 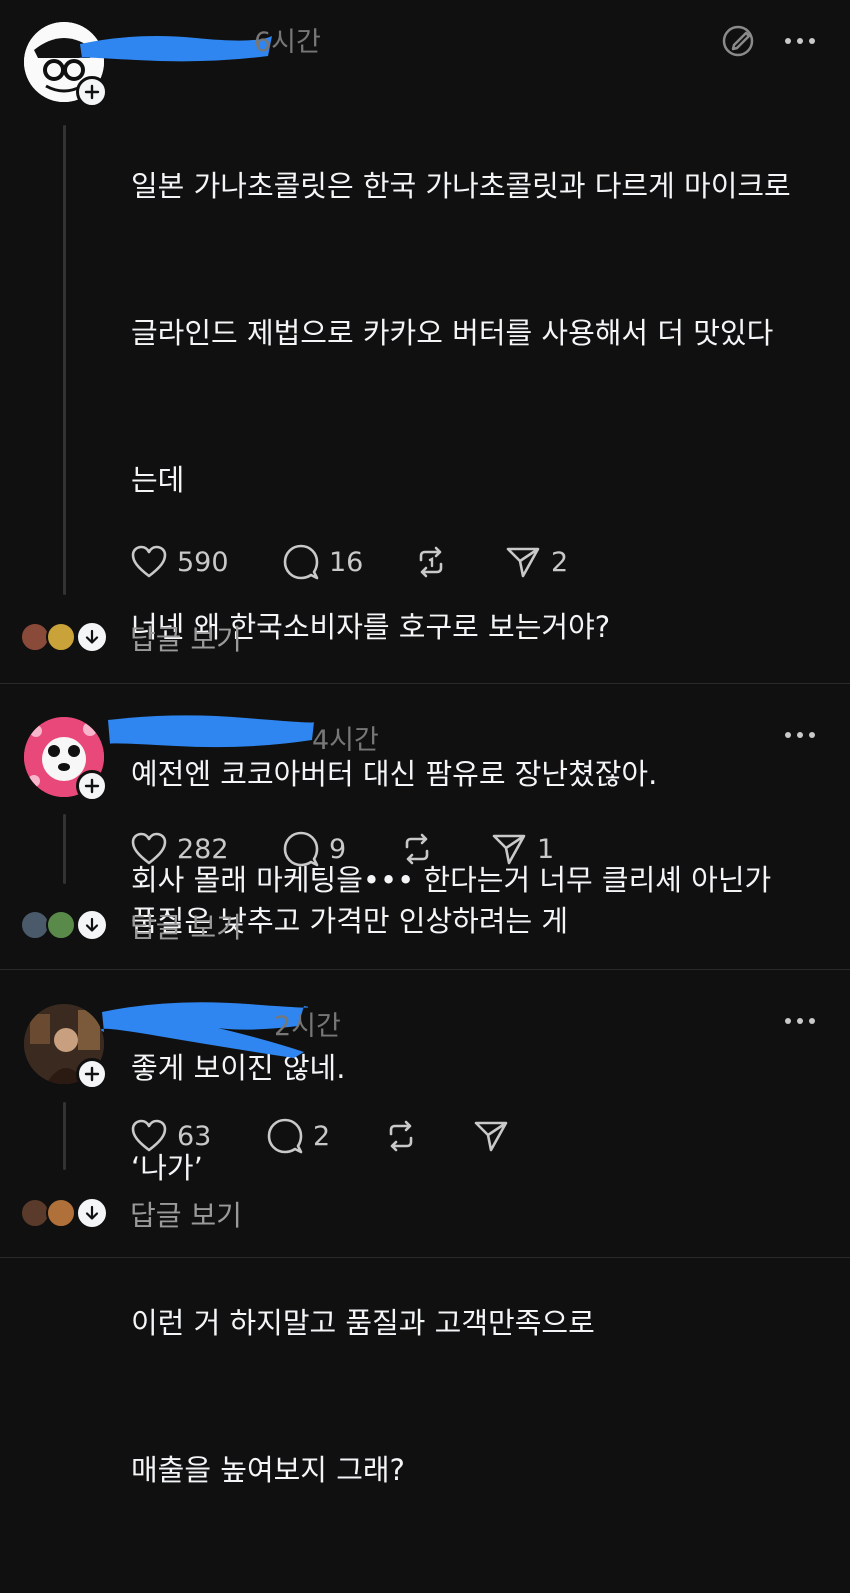 I want to click on like-button: 63, so click(x=171, y=1136).